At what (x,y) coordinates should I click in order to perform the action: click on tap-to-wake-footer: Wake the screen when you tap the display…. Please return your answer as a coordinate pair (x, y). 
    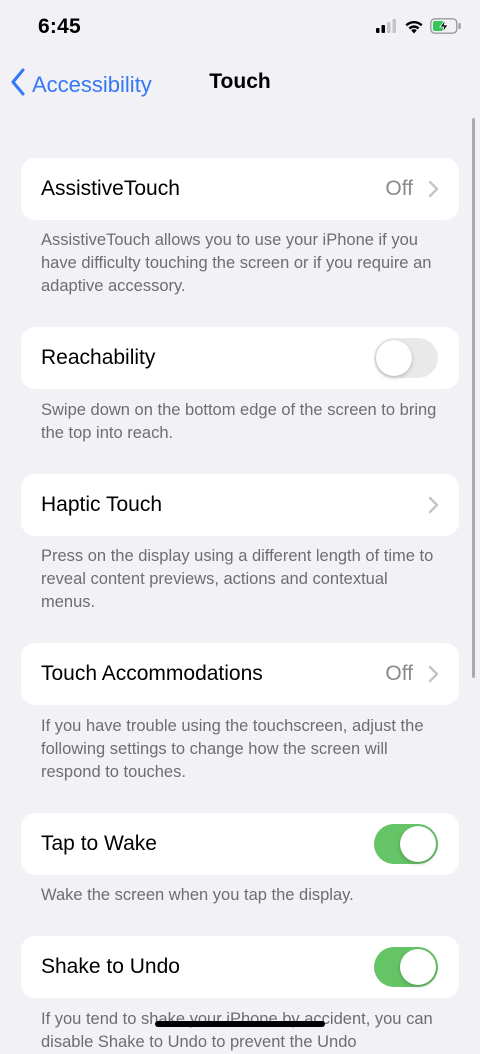
    Looking at the image, I should click on (197, 895).